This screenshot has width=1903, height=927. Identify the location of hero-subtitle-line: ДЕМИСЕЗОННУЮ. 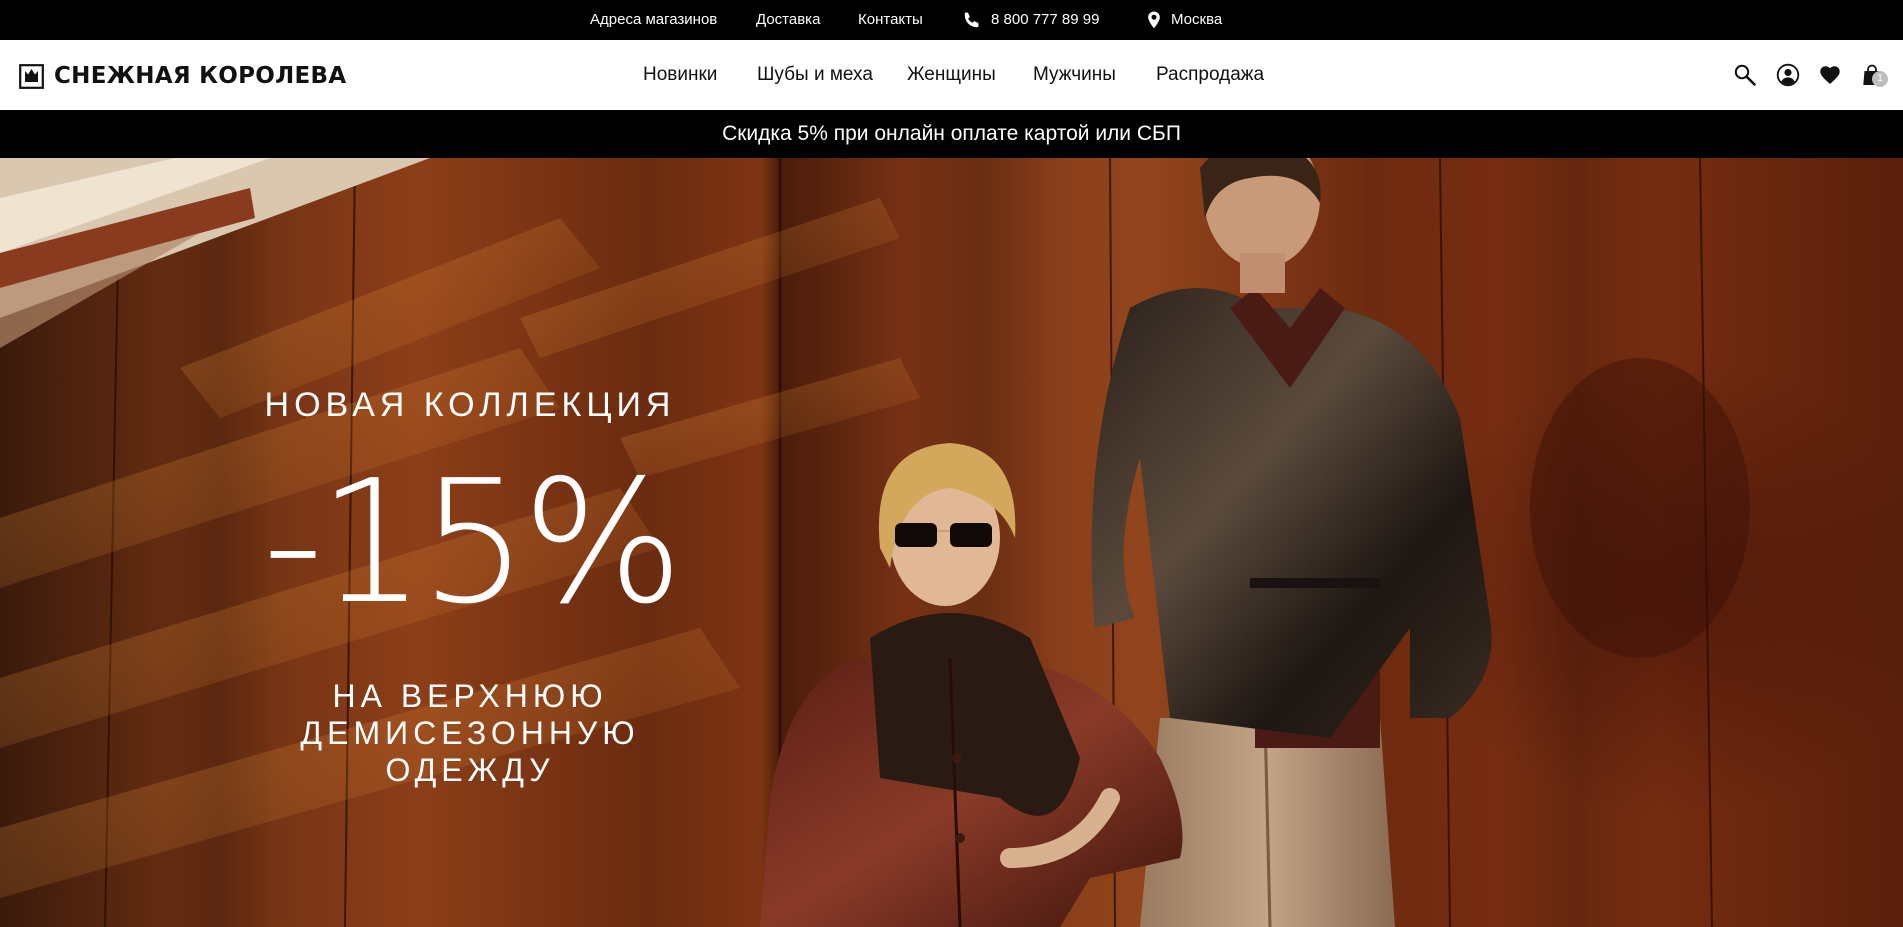
(470, 733).